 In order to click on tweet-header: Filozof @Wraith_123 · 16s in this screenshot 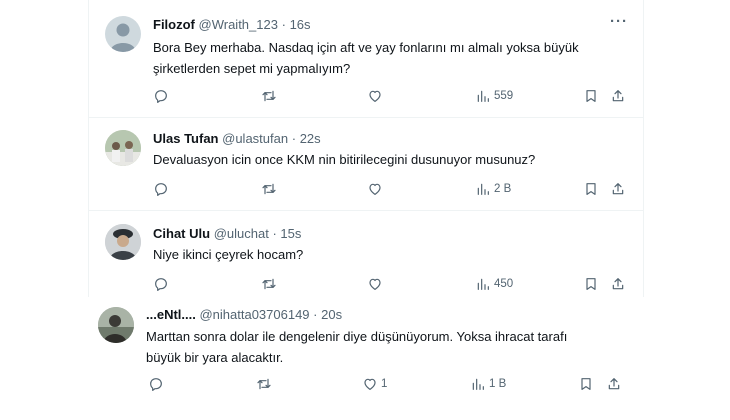, I will do `click(232, 24)`.